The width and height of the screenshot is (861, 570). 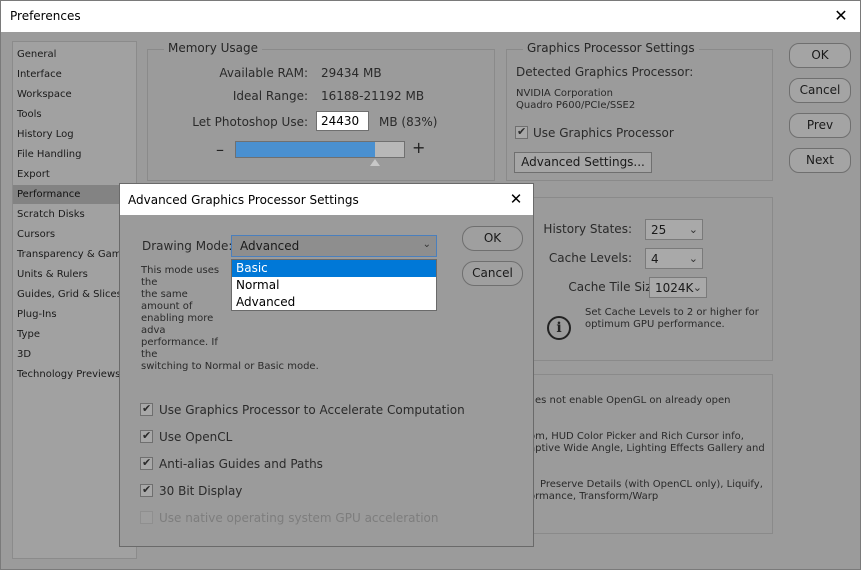 I want to click on dialog-close-icon: ✕, so click(x=516, y=199).